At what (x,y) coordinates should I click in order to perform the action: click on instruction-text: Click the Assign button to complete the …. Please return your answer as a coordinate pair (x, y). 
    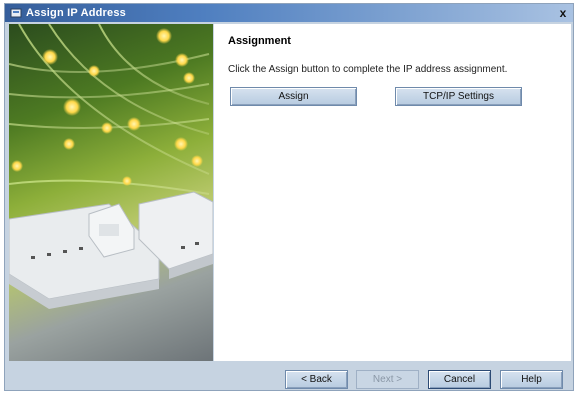
    Looking at the image, I should click on (368, 69).